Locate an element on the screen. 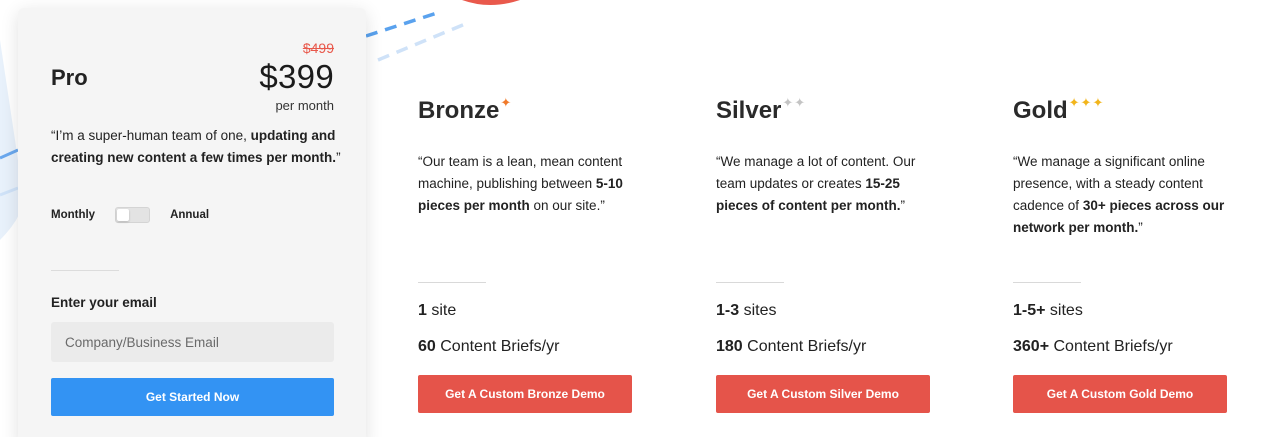  billing-toggle-row: Monthly Annual is located at coordinates (130, 215).